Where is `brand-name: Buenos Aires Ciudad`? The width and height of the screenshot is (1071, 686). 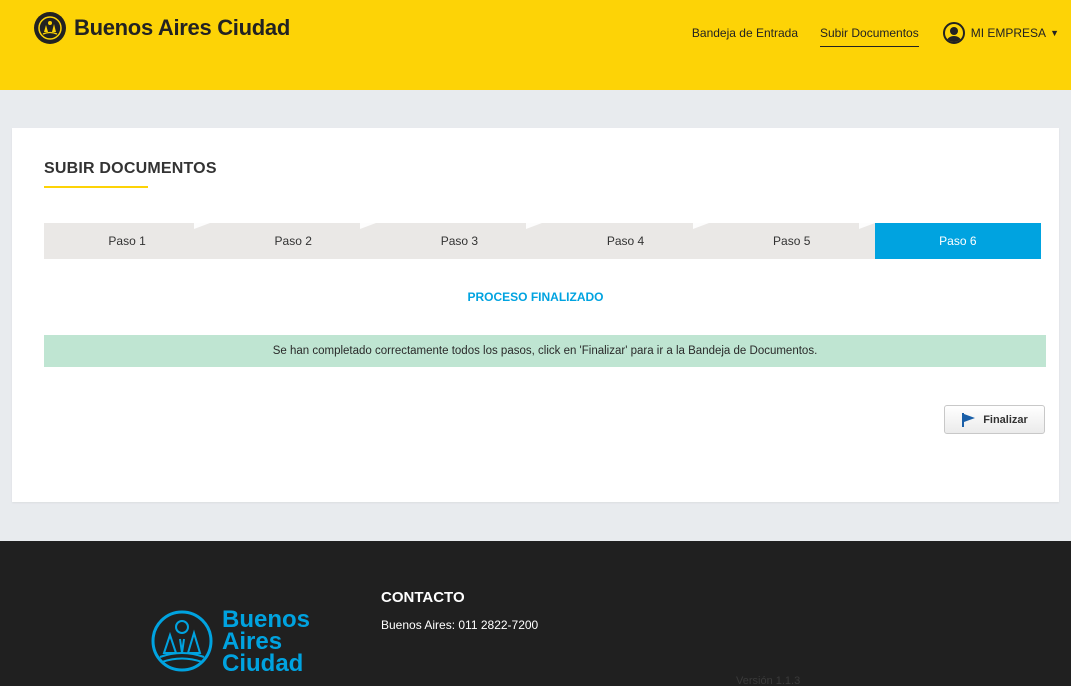 brand-name: Buenos Aires Ciudad is located at coordinates (182, 27).